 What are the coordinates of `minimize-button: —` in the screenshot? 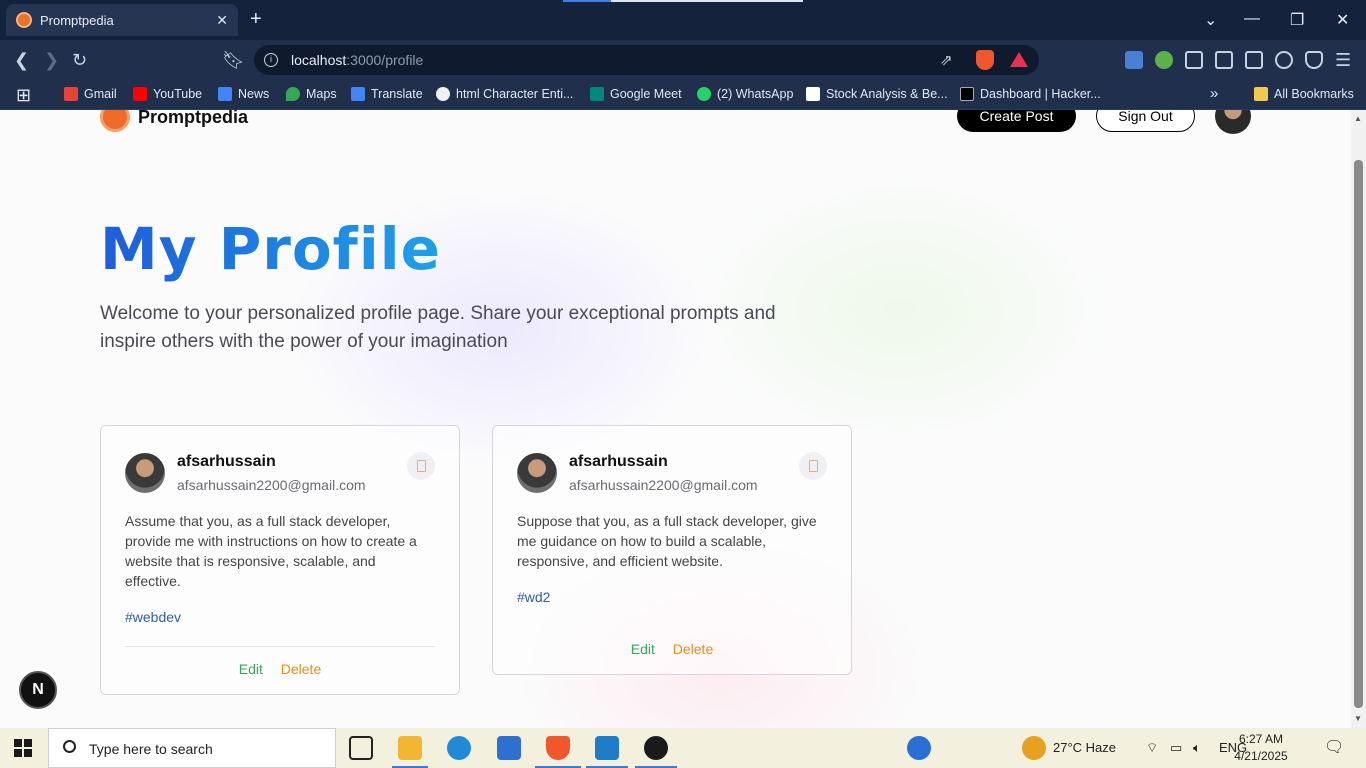 It's located at (1252, 19).